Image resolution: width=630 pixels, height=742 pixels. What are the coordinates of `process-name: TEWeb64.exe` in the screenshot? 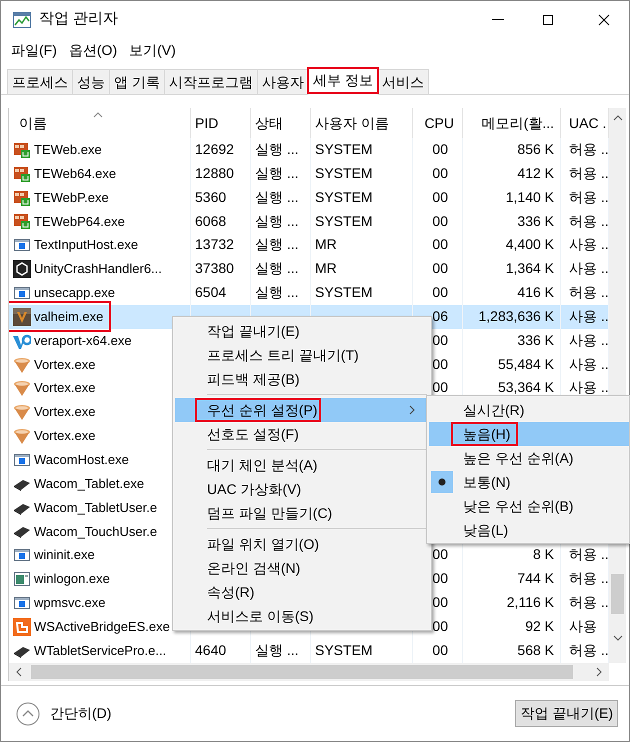 It's located at (75, 173).